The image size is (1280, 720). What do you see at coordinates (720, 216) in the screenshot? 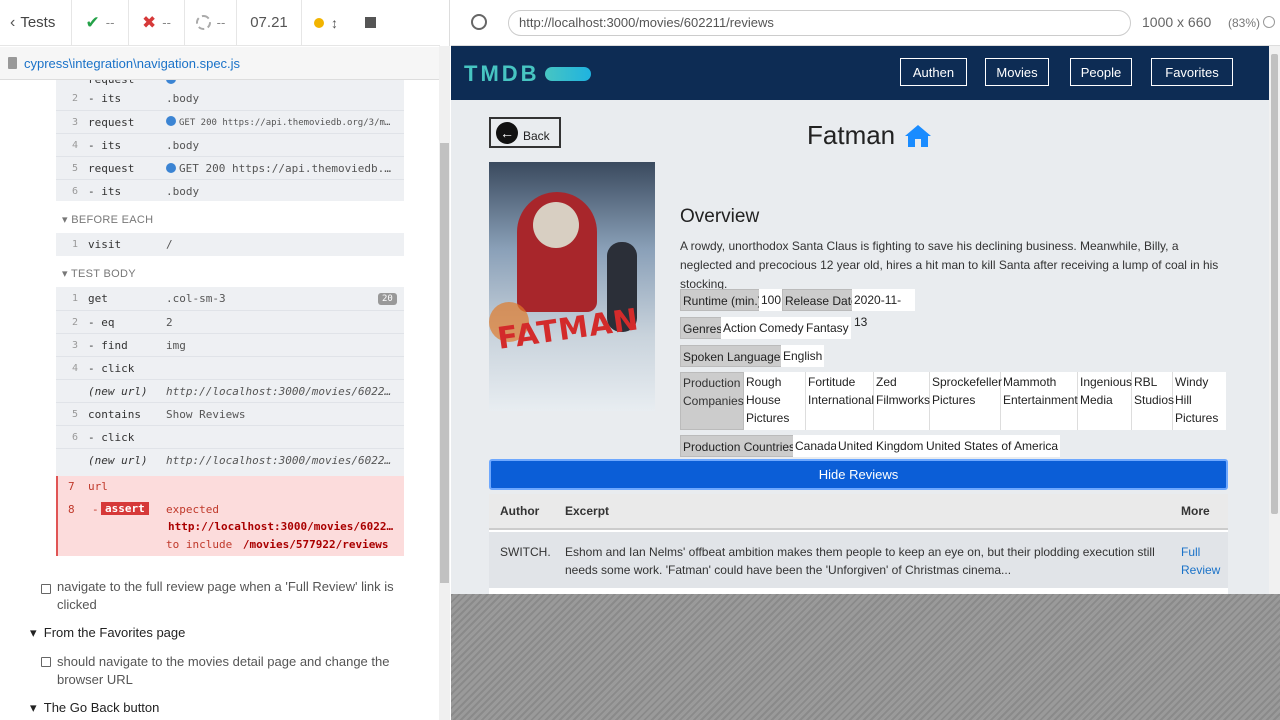
I see `overview-heading: Overview` at bounding box center [720, 216].